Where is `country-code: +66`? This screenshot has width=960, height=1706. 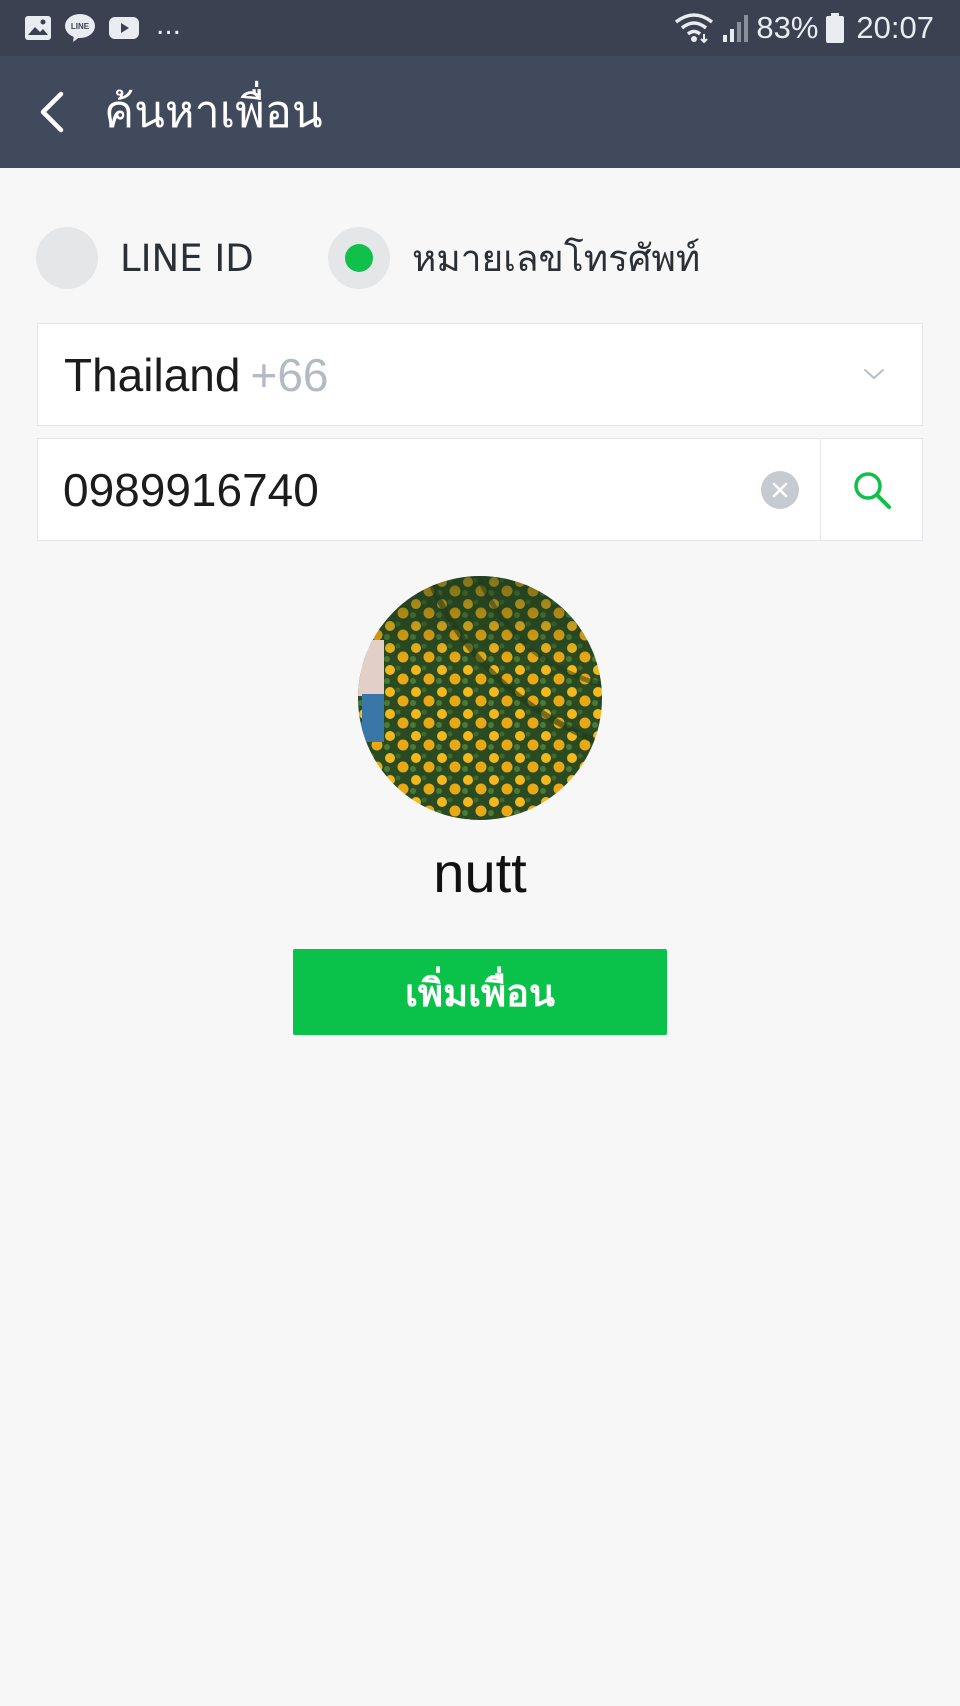
country-code: +66 is located at coordinates (289, 374).